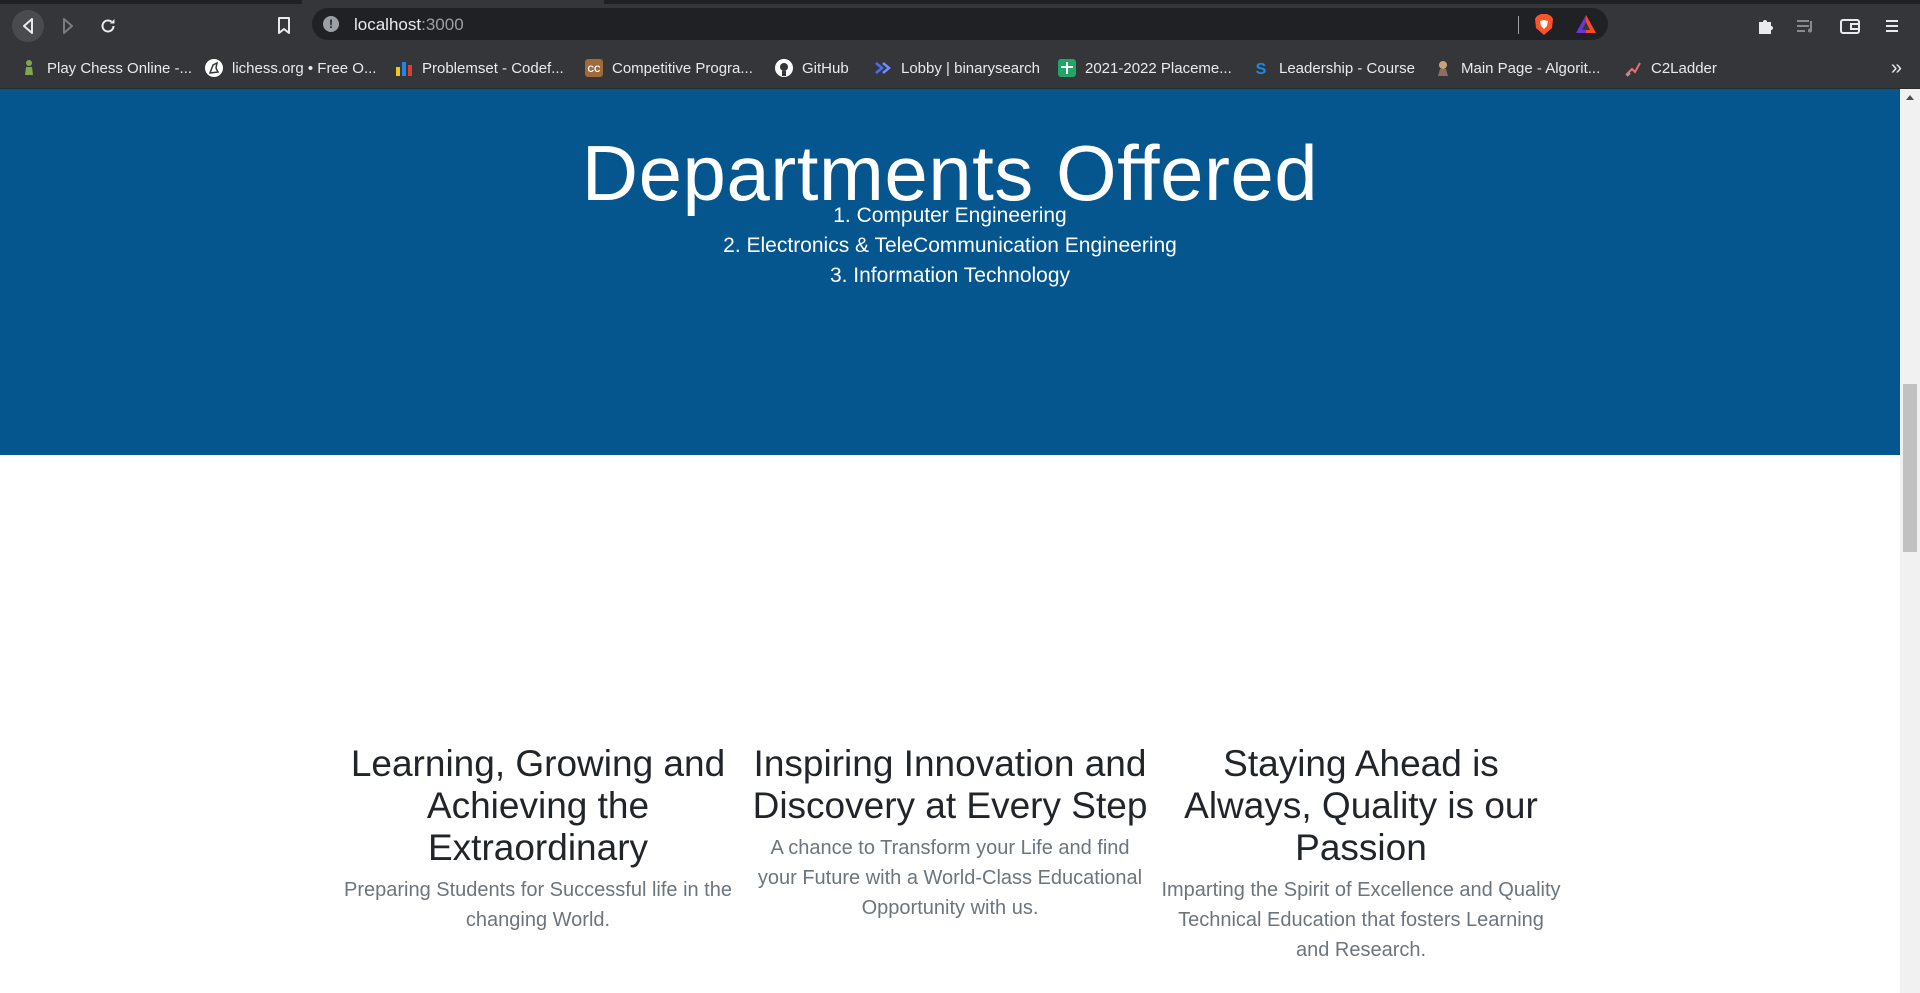 The height and width of the screenshot is (993, 1920). What do you see at coordinates (970, 68) in the screenshot?
I see `bookmark-label: Lobby | binarysearch` at bounding box center [970, 68].